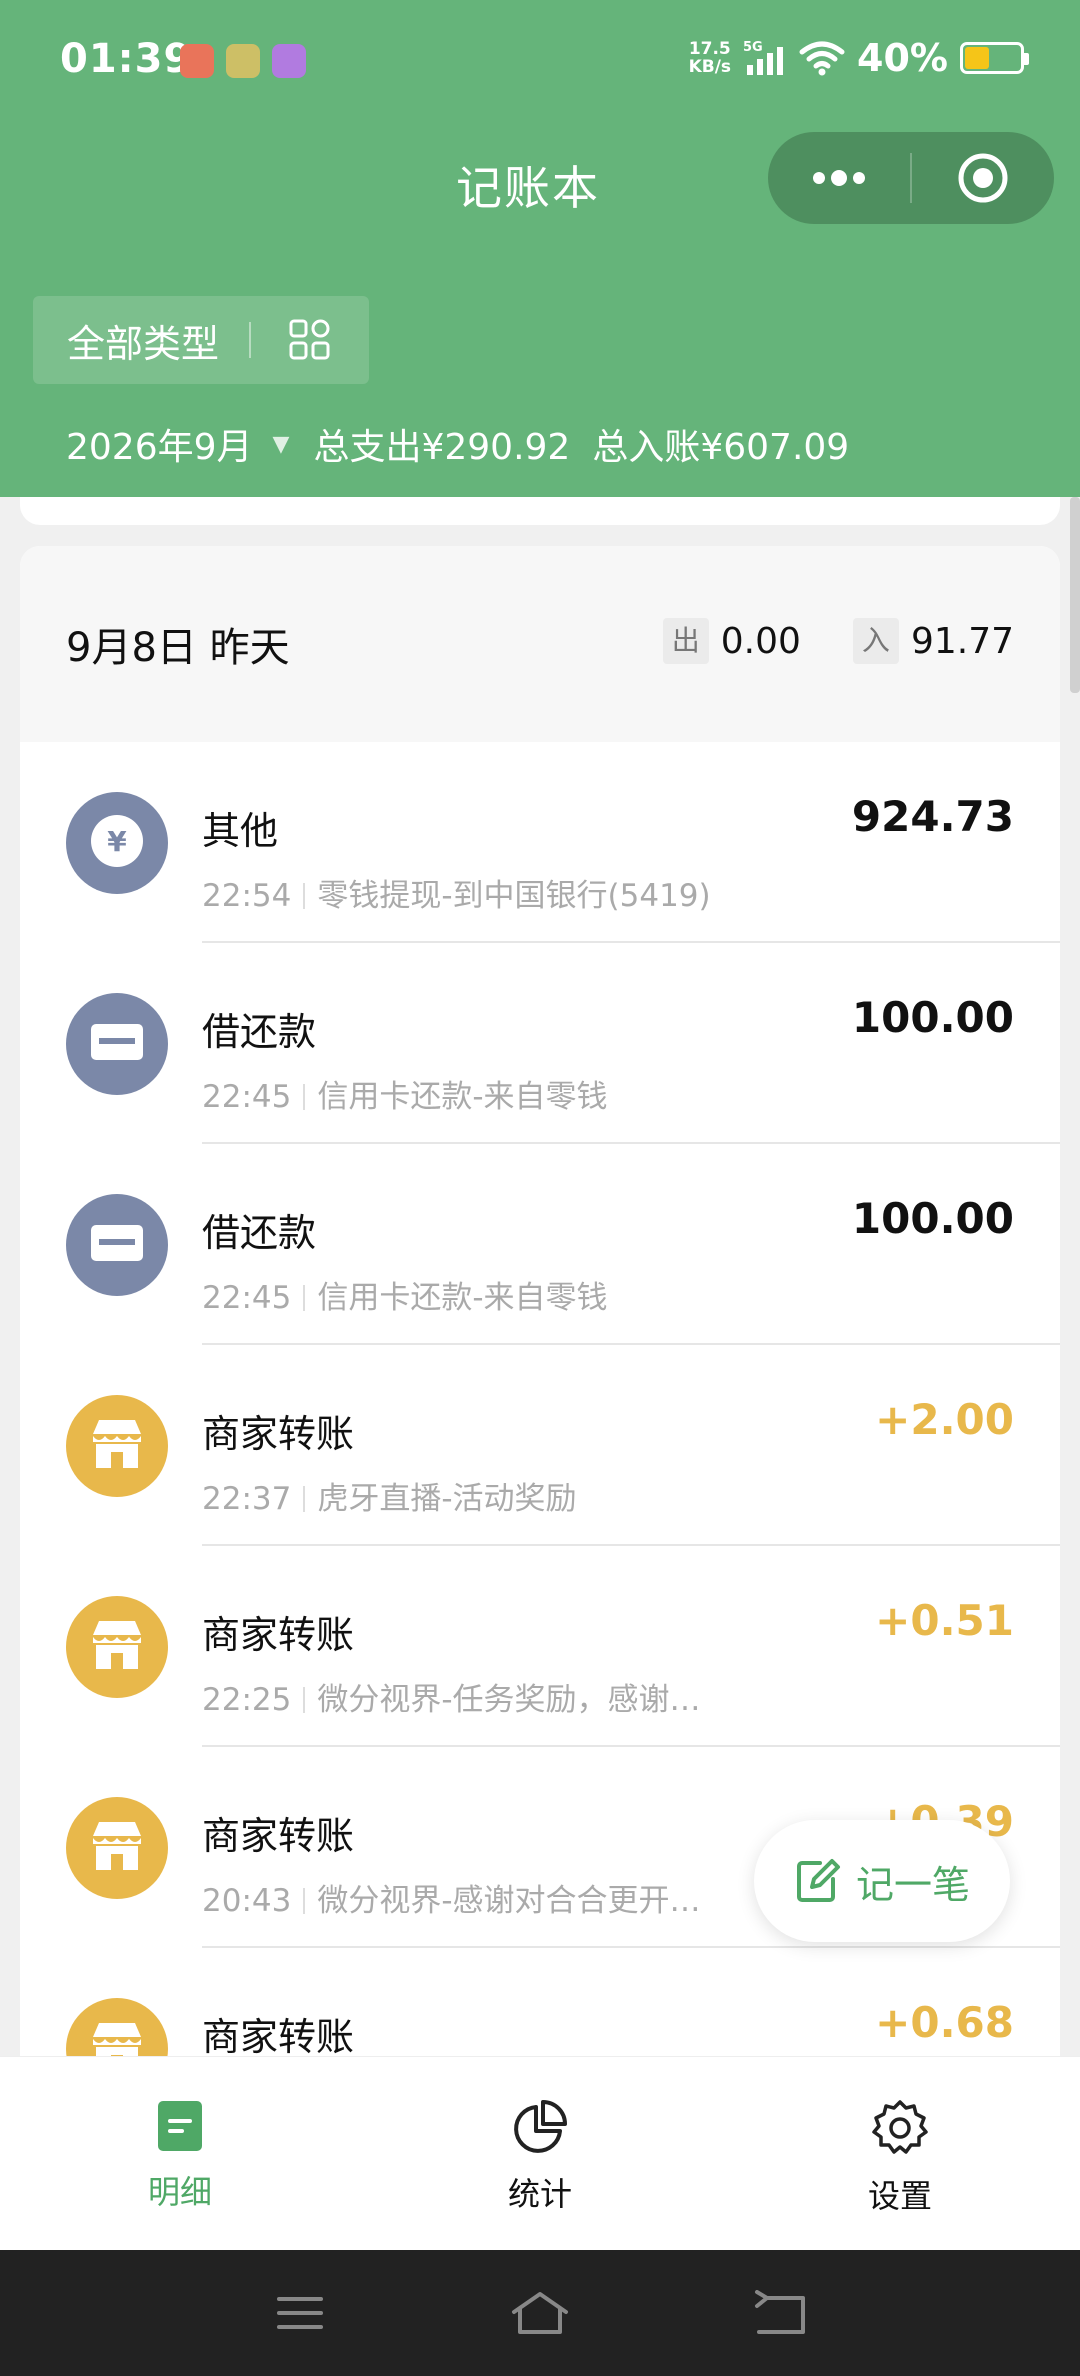  Describe the element at coordinates (763, 57) in the screenshot. I see `signal-icon: 5G` at that location.